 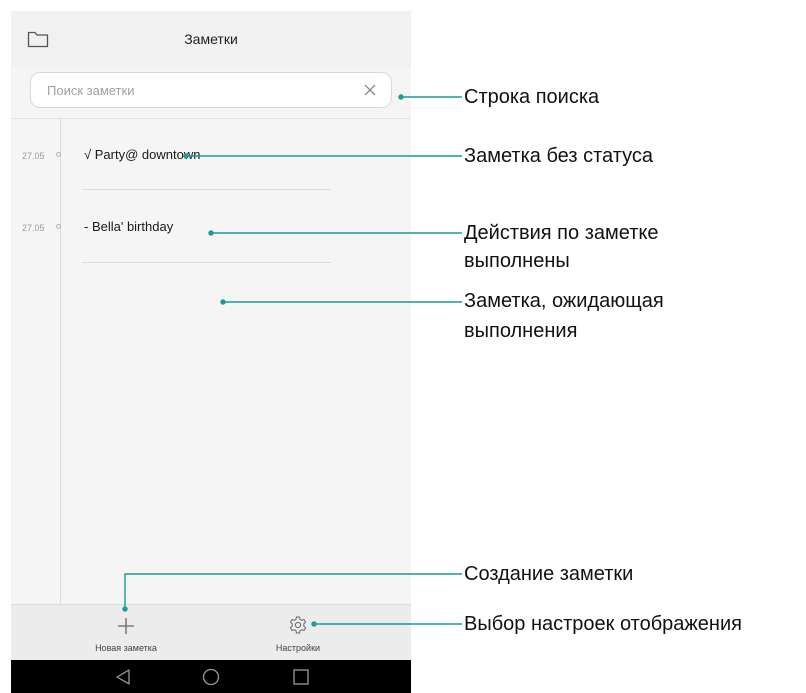 I want to click on callout-note-done-line1: Действия по заметке, so click(x=561, y=233).